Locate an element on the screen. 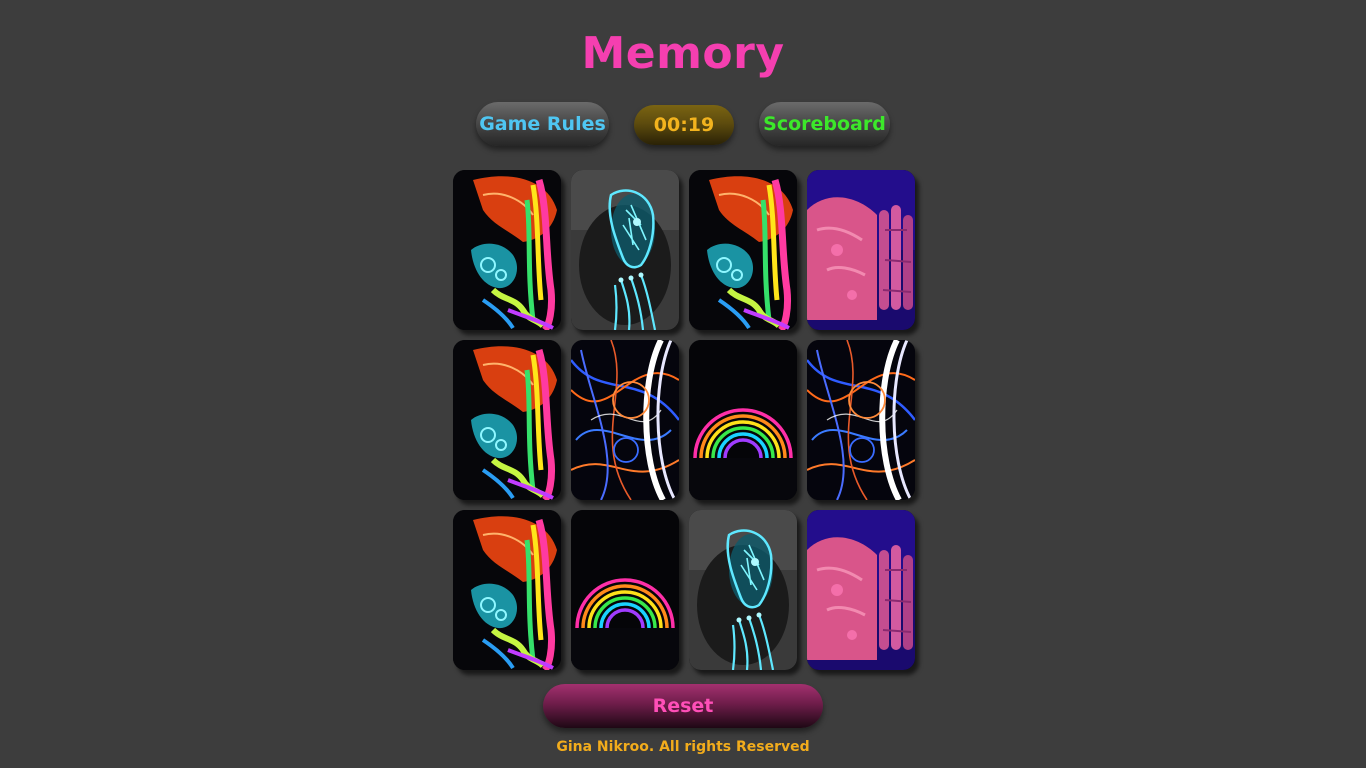 Image resolution: width=1366 pixels, height=768 pixels. scoreboard-button: Scoreboard is located at coordinates (824, 124).